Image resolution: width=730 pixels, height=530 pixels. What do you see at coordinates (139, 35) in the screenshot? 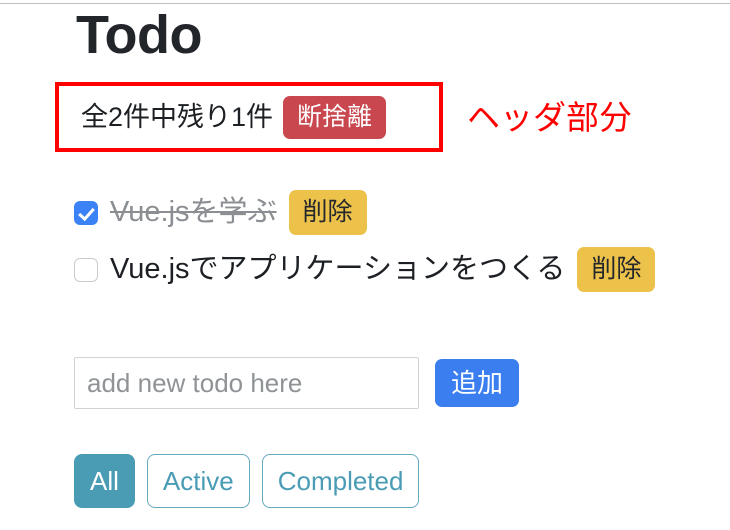
I see `page-title: Todo` at bounding box center [139, 35].